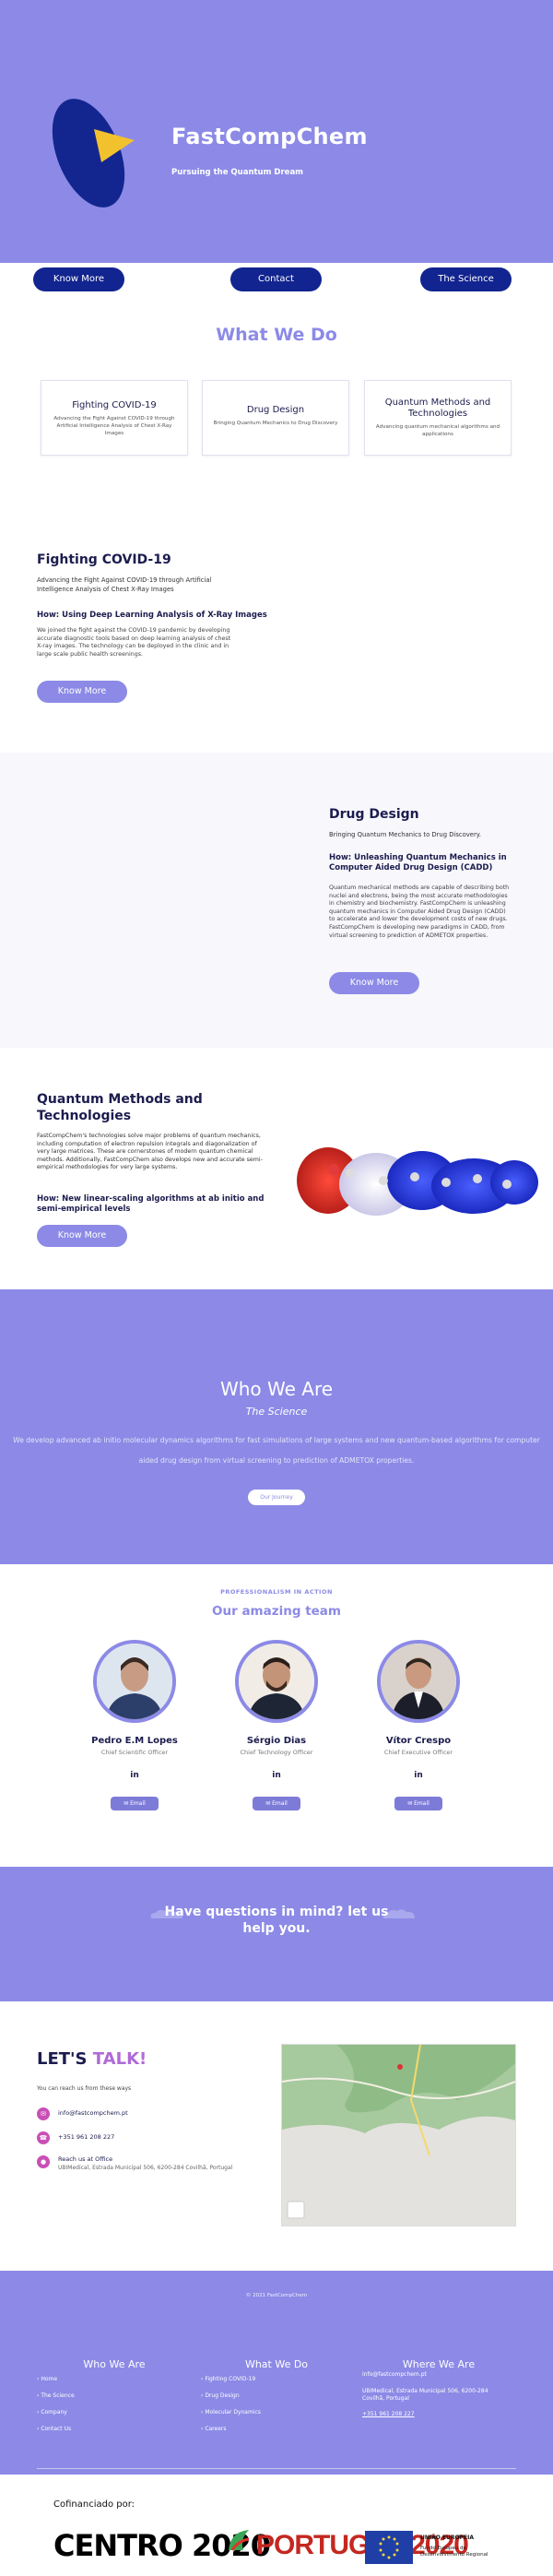 This screenshot has height=2576, width=553. What do you see at coordinates (276, 1389) in the screenshot?
I see `who-we-are-title: Who We Are` at bounding box center [276, 1389].